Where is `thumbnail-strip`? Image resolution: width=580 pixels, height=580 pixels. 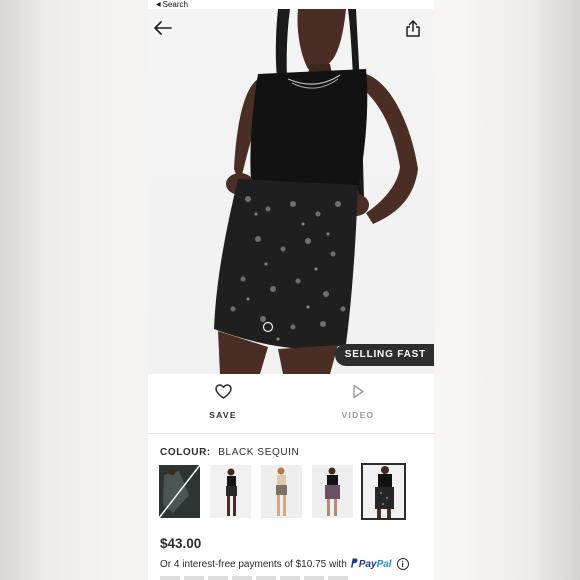
thumbnail-strip is located at coordinates (282, 491).